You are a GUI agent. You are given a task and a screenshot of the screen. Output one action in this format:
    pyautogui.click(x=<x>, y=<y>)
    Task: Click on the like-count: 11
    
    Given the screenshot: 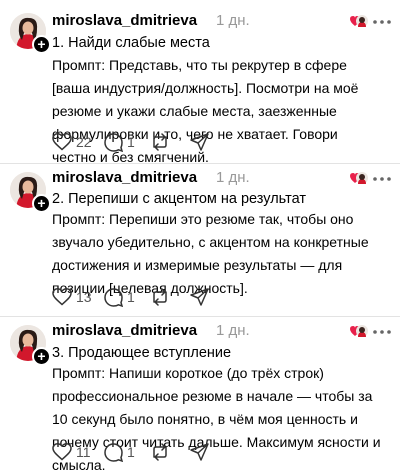 What is the action you would take?
    pyautogui.click(x=83, y=452)
    